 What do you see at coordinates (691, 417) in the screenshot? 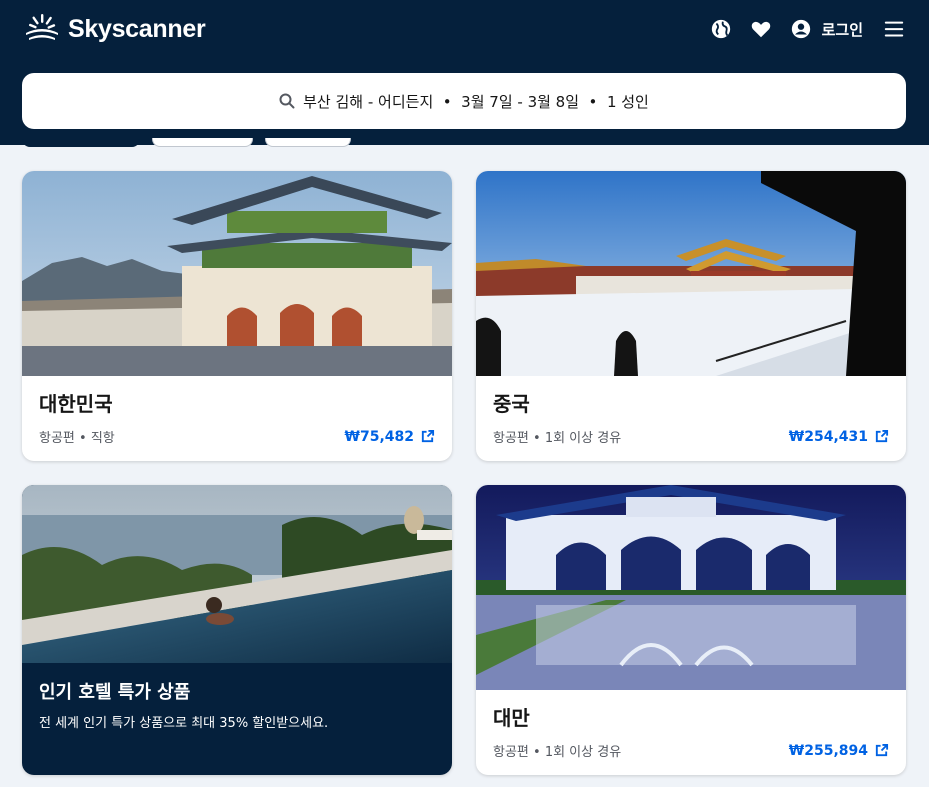
I see `card-body: 중국 항공편 • 1회 이상 경유 ₩254,431` at bounding box center [691, 417].